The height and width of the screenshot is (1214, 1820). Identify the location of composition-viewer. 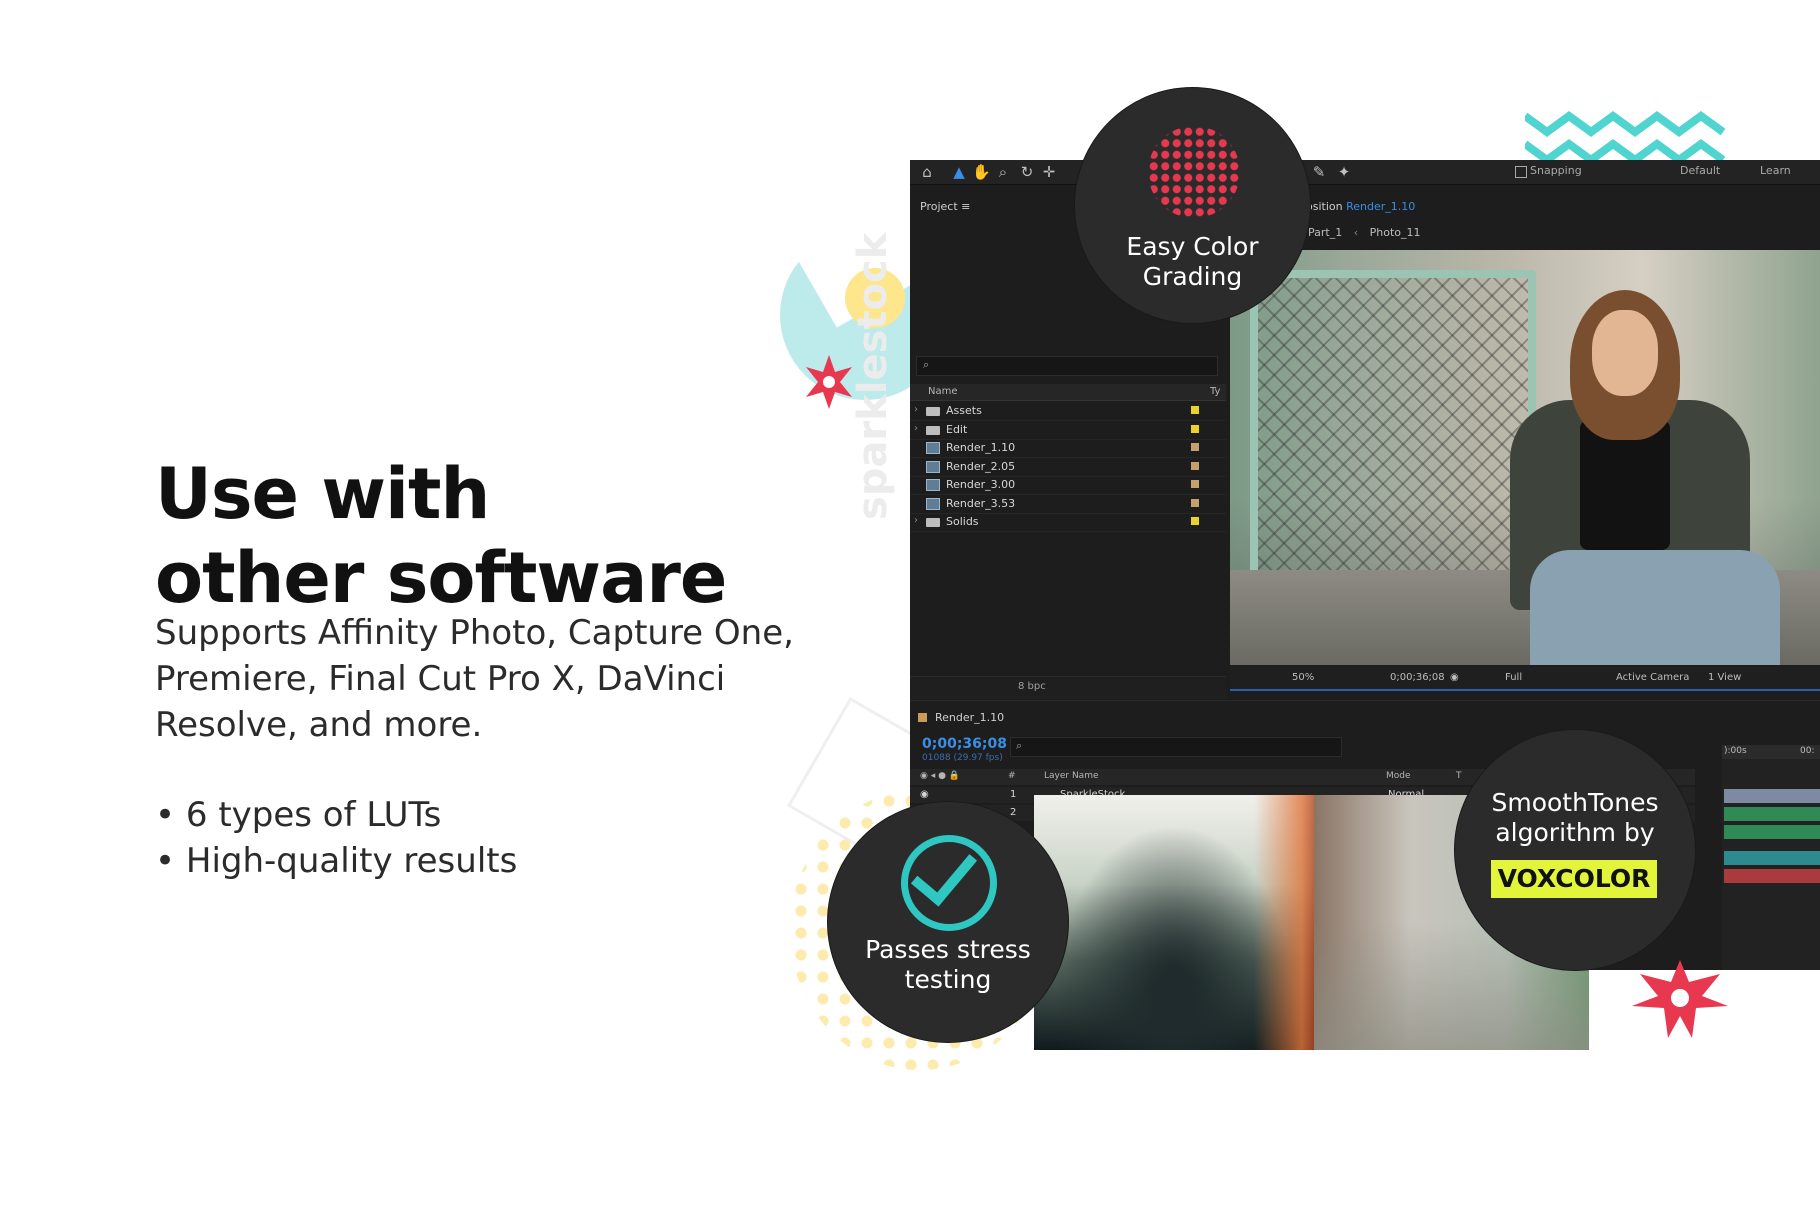
(1525, 457).